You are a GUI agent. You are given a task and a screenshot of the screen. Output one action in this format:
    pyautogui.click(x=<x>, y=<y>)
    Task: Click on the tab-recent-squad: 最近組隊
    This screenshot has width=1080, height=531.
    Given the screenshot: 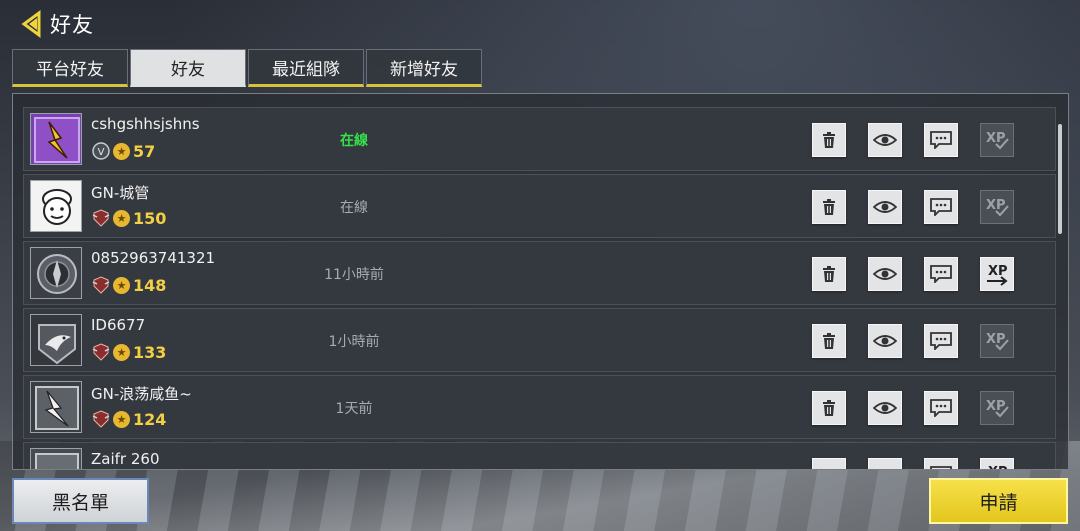 What is the action you would take?
    pyautogui.click(x=306, y=68)
    